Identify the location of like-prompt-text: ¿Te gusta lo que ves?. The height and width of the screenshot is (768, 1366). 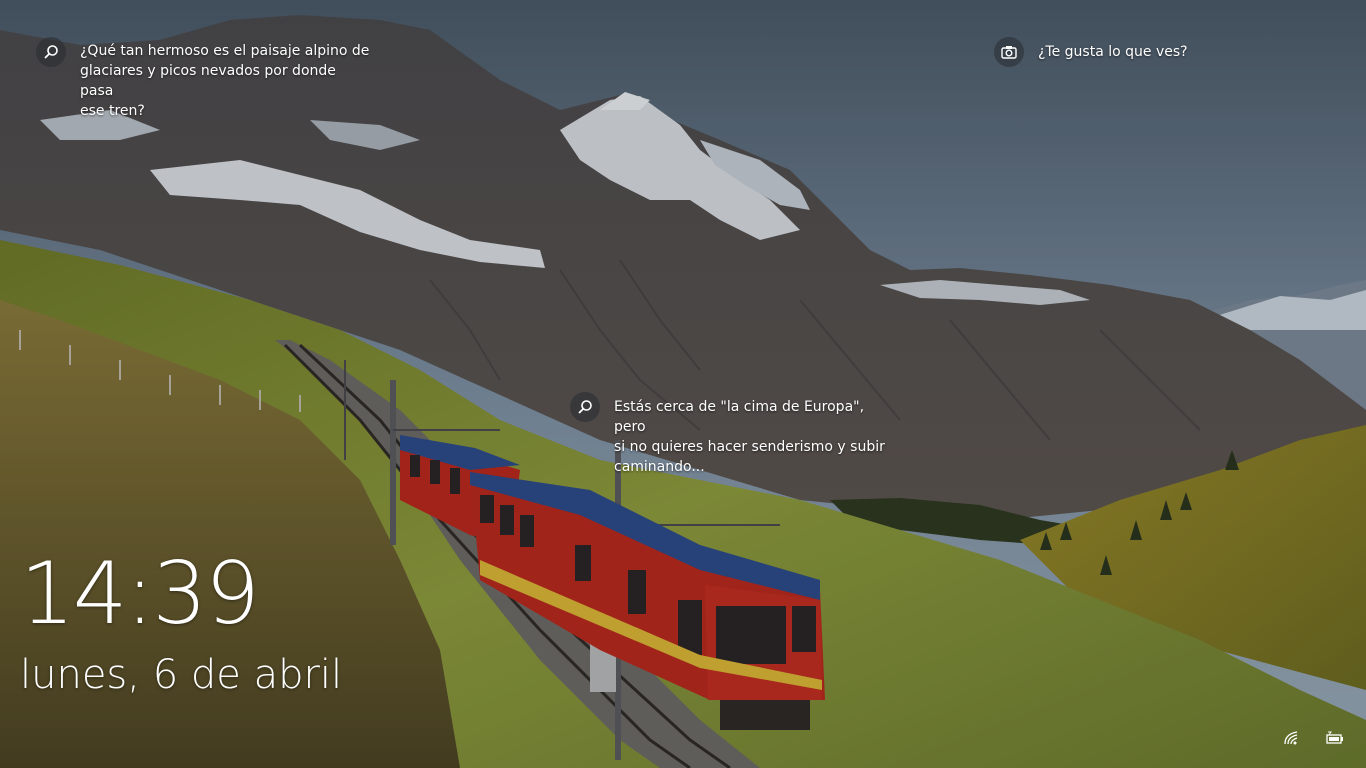
(1113, 52).